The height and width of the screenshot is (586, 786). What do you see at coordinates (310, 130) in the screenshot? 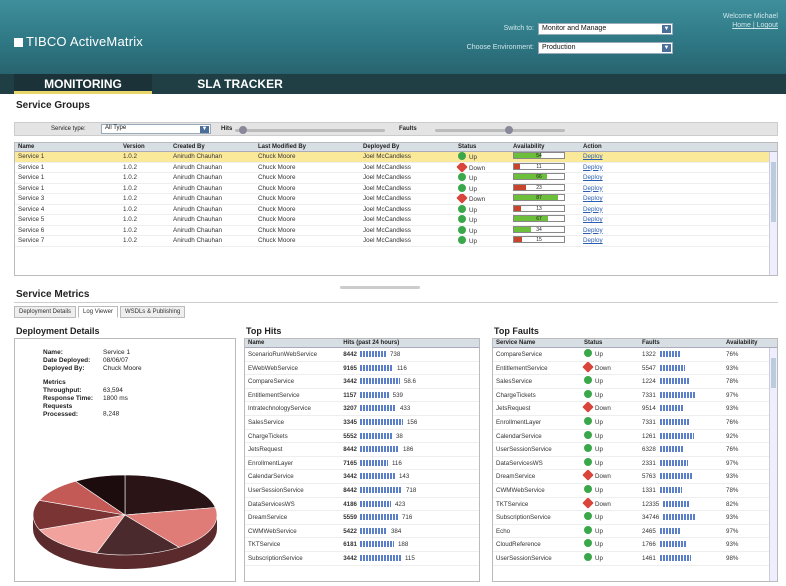
I see `hits-slider` at bounding box center [310, 130].